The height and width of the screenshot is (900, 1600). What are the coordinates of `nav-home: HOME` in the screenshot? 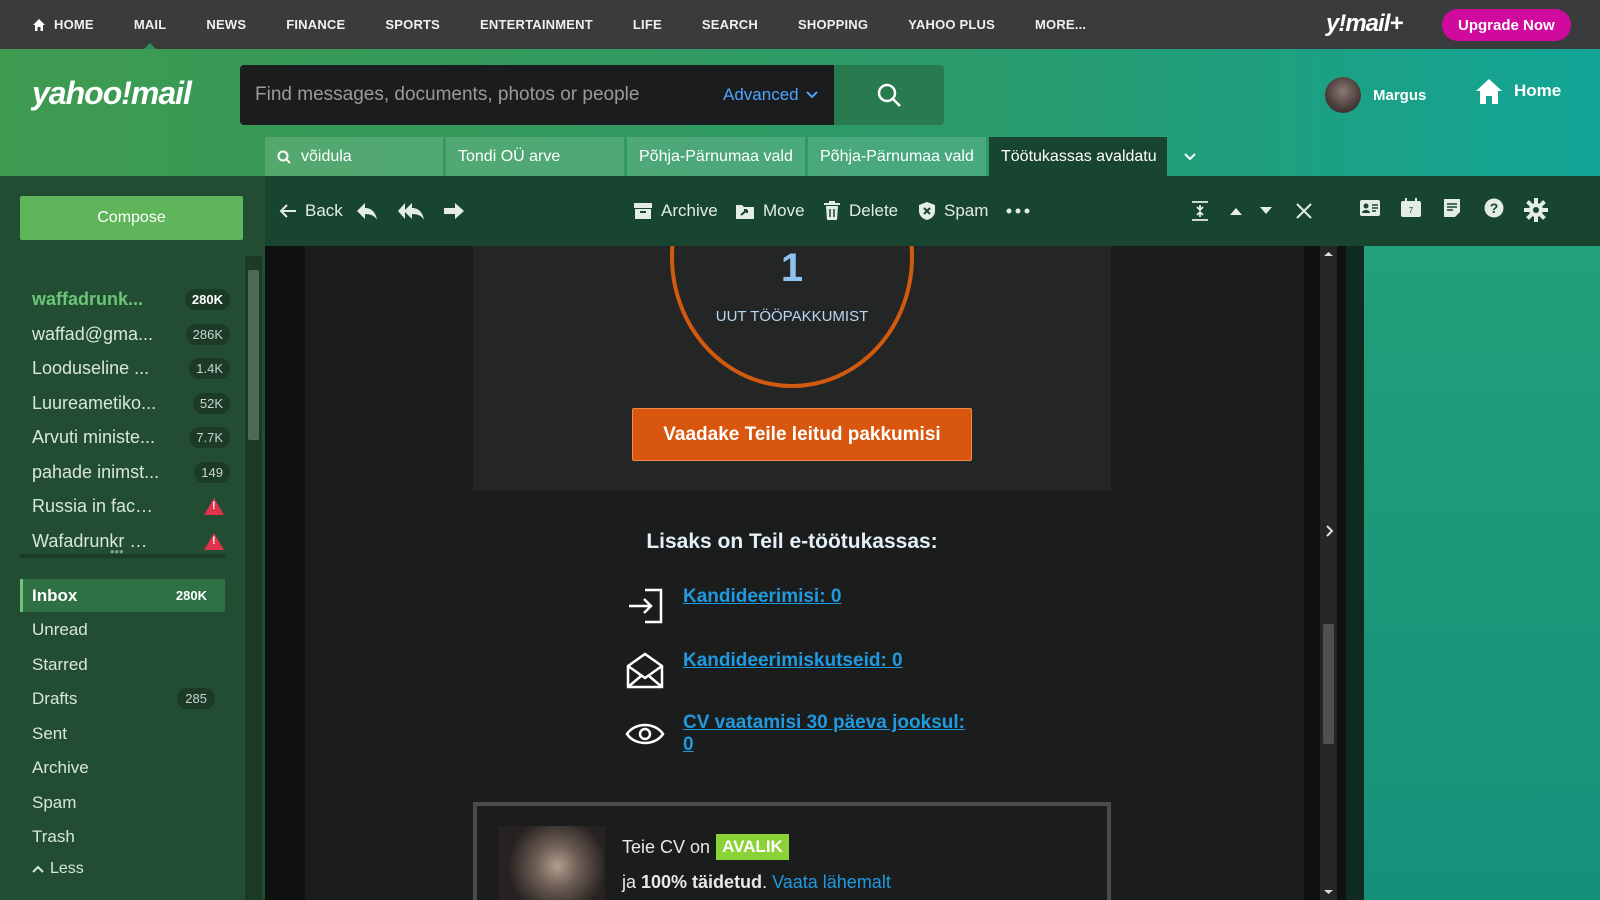 It's located at (57, 24).